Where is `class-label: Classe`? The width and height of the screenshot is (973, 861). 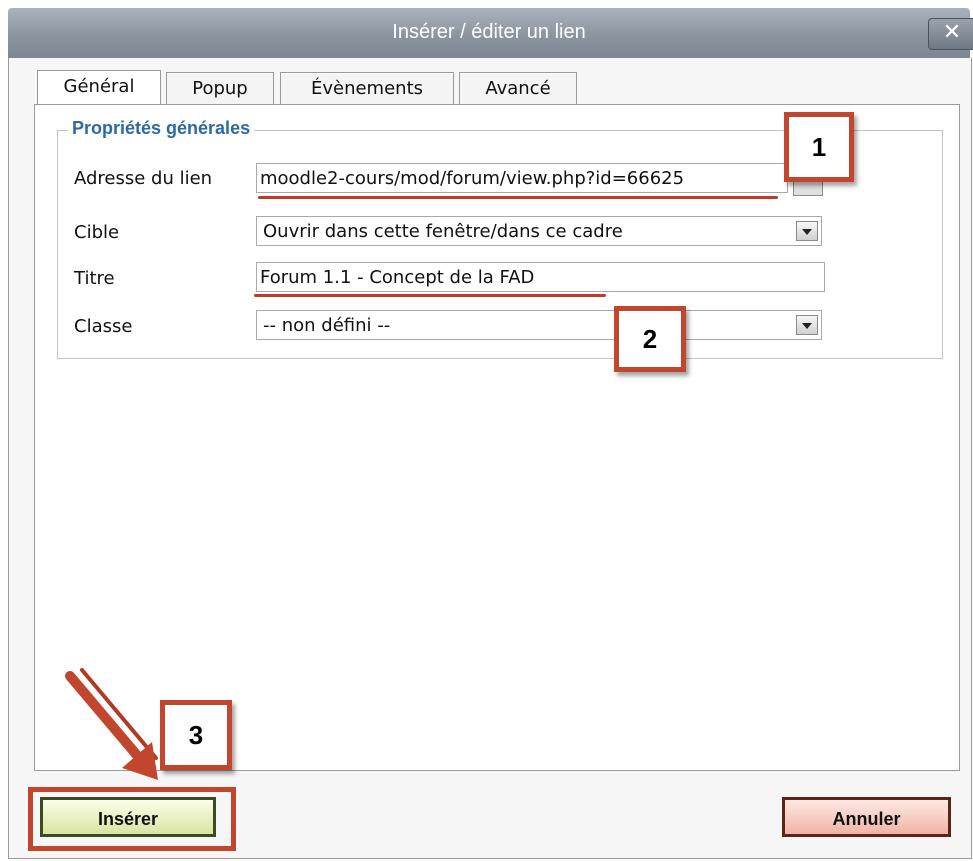
class-label: Classe is located at coordinates (103, 326).